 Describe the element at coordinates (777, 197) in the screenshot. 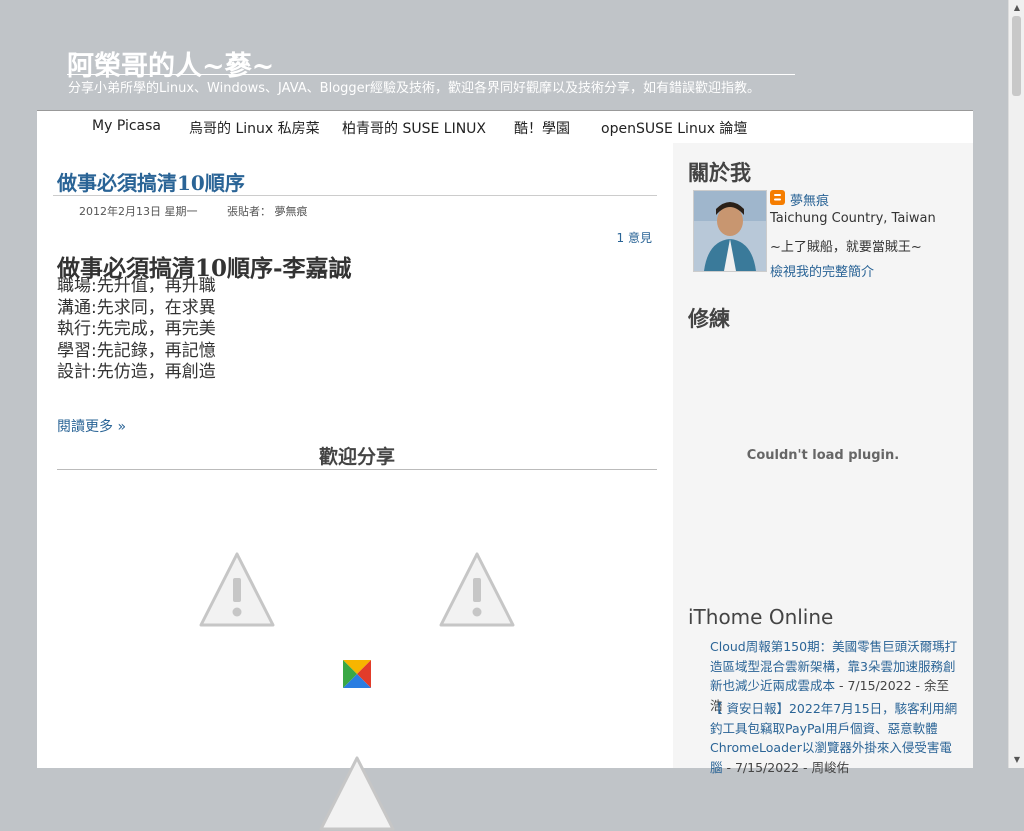

I see `blogger-icon` at that location.